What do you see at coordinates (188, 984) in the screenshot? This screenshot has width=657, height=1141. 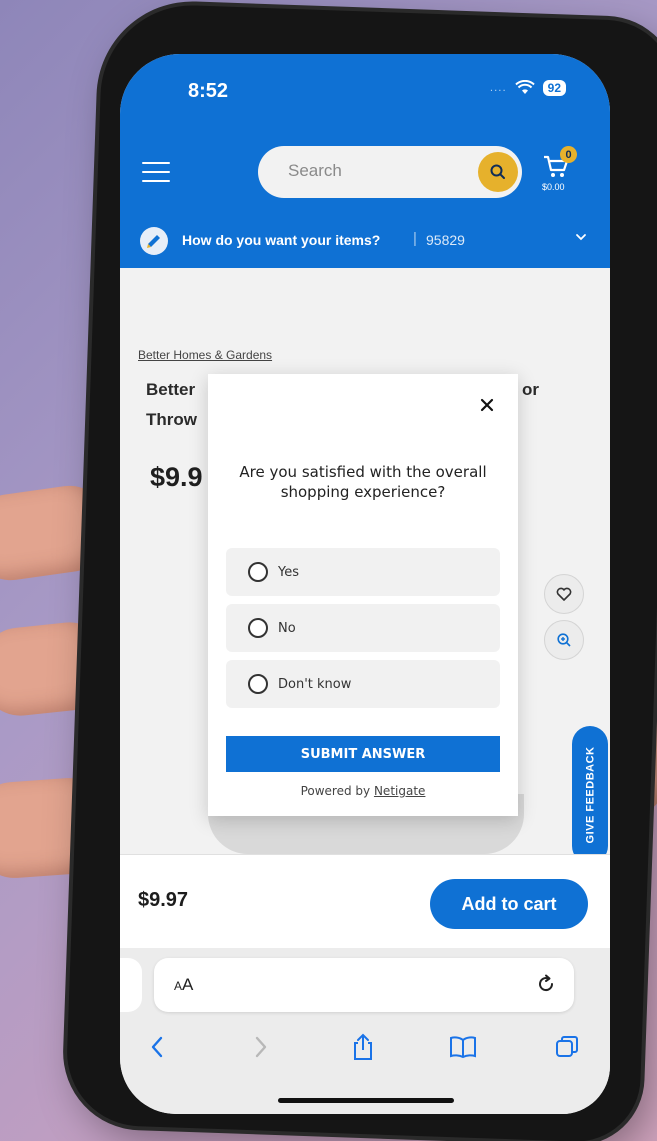 I see `aa-large: A` at bounding box center [188, 984].